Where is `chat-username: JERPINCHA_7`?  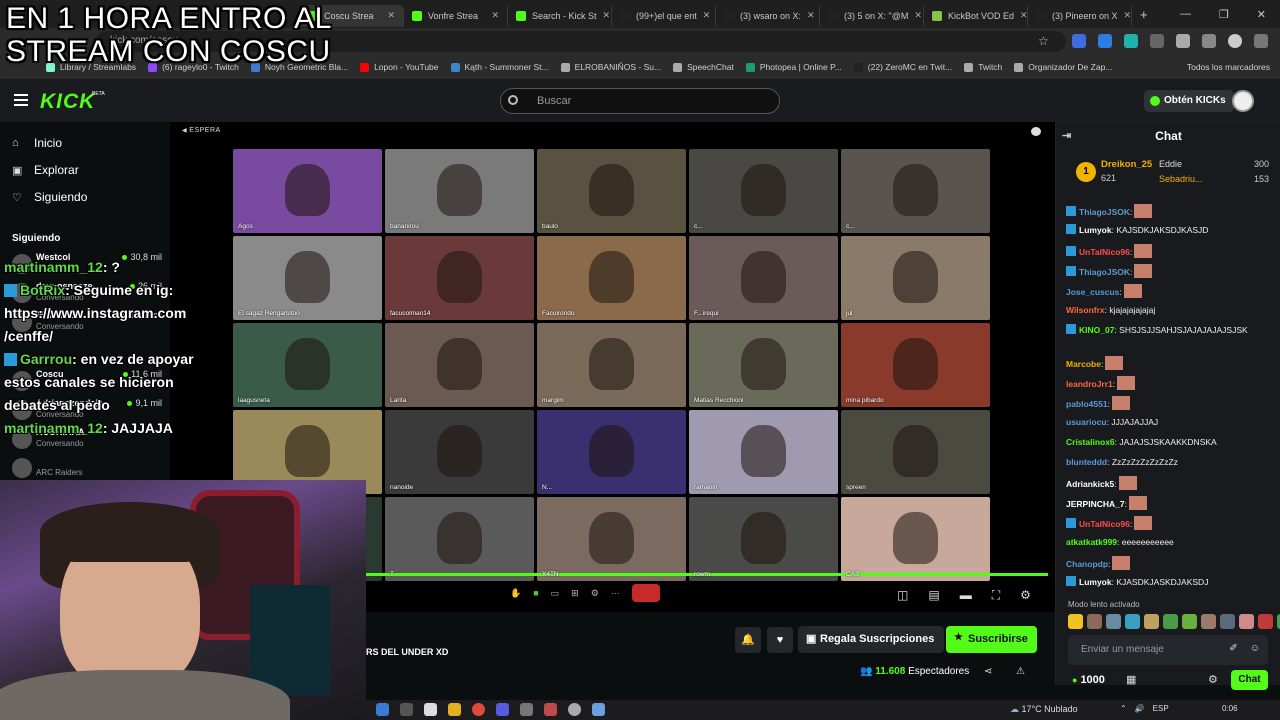 chat-username: JERPINCHA_7 is located at coordinates (1095, 504).